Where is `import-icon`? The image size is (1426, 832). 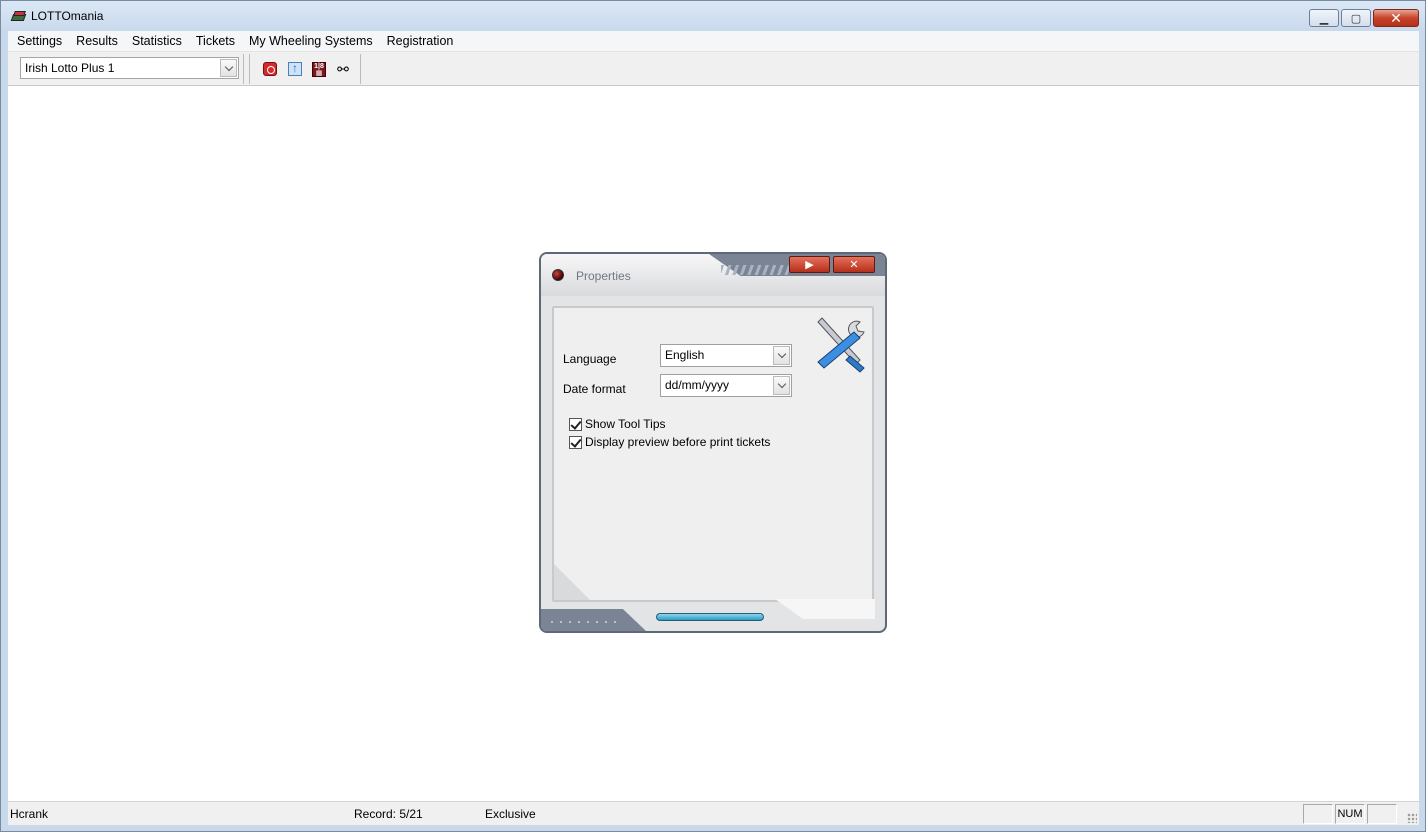
import-icon is located at coordinates (295, 68).